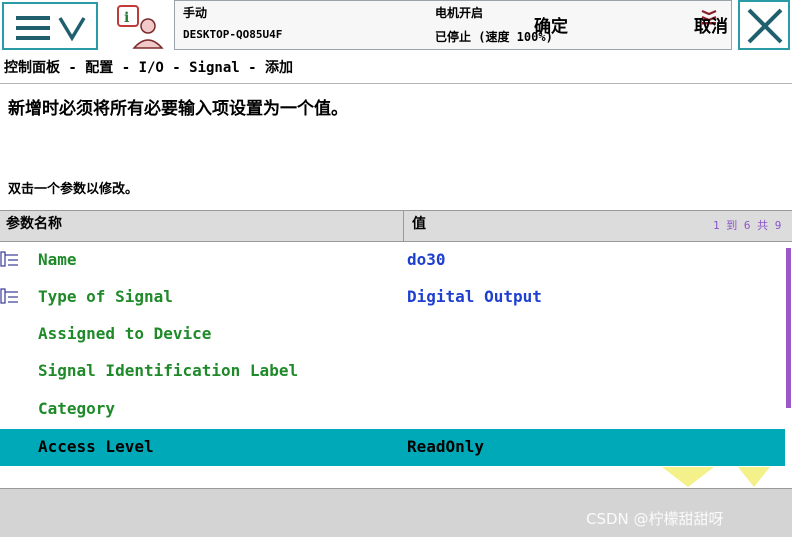 Image resolution: width=792 pixels, height=537 pixels. What do you see at coordinates (178, 109) in the screenshot?
I see `instruction-message: 新增时必须将所有必要输入项设置为一个值。` at bounding box center [178, 109].